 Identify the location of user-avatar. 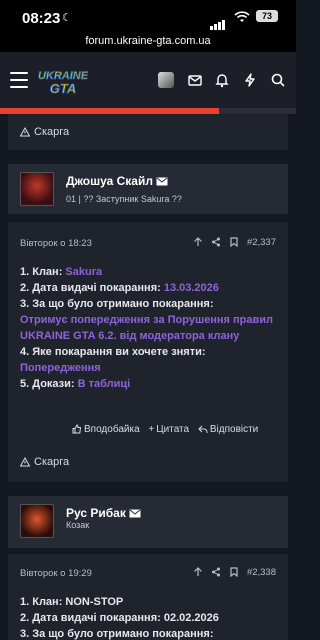
(166, 80).